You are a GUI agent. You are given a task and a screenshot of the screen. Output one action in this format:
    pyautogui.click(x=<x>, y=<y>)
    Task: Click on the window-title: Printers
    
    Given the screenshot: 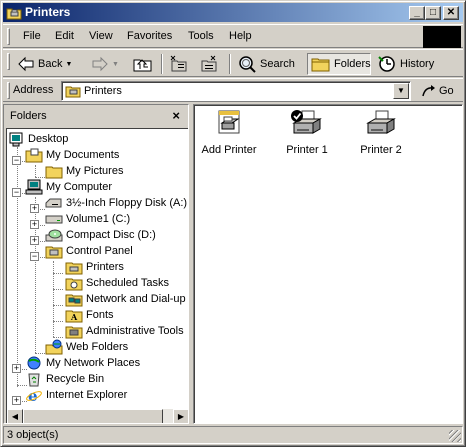 What is the action you would take?
    pyautogui.click(x=48, y=12)
    